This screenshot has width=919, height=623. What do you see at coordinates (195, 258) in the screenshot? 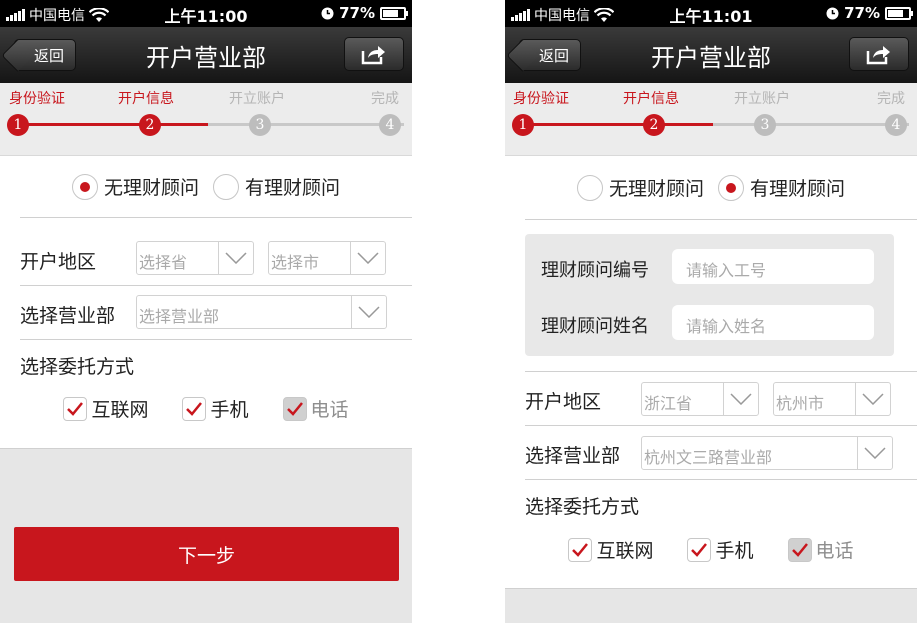
I see `province-select: 选择省` at bounding box center [195, 258].